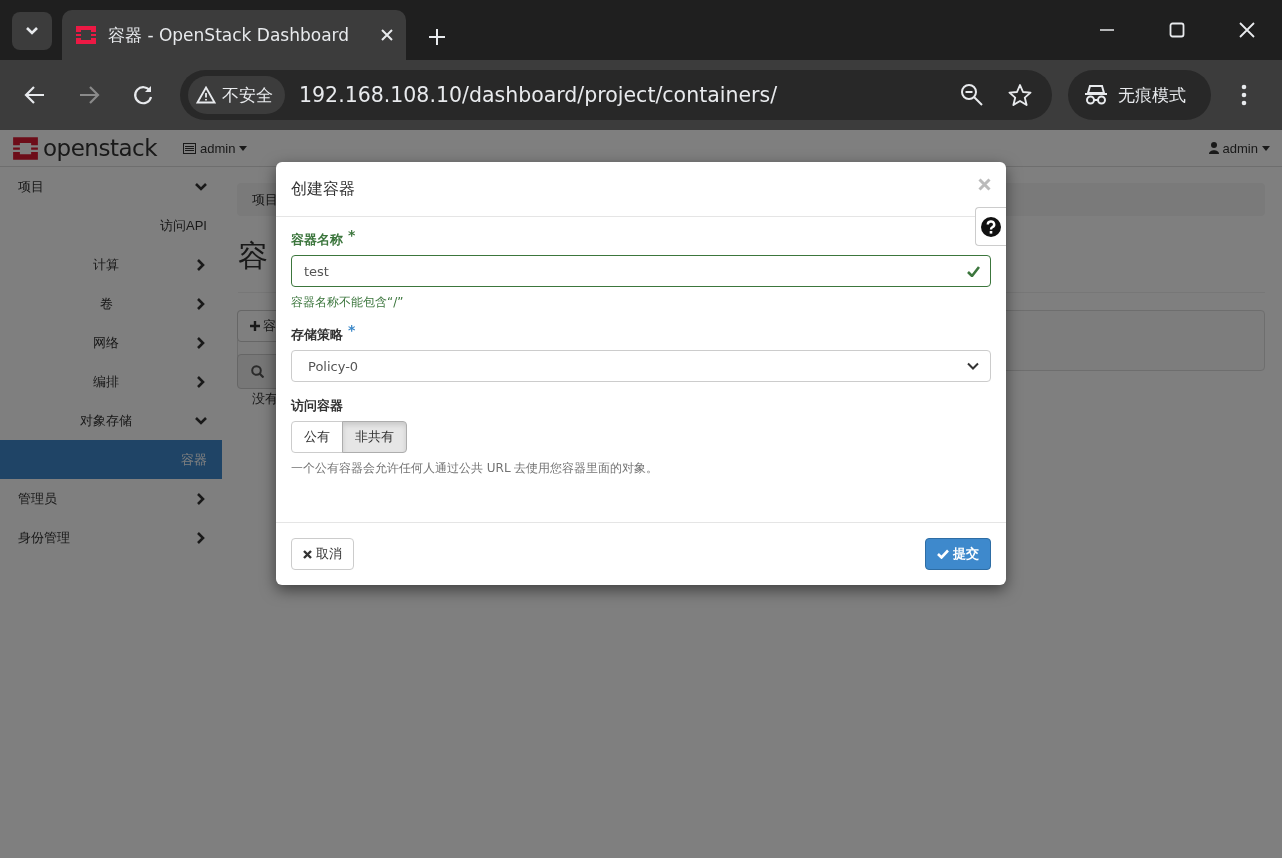 The height and width of the screenshot is (858, 1282). I want to click on field-label: 访问容器, so click(317, 406).